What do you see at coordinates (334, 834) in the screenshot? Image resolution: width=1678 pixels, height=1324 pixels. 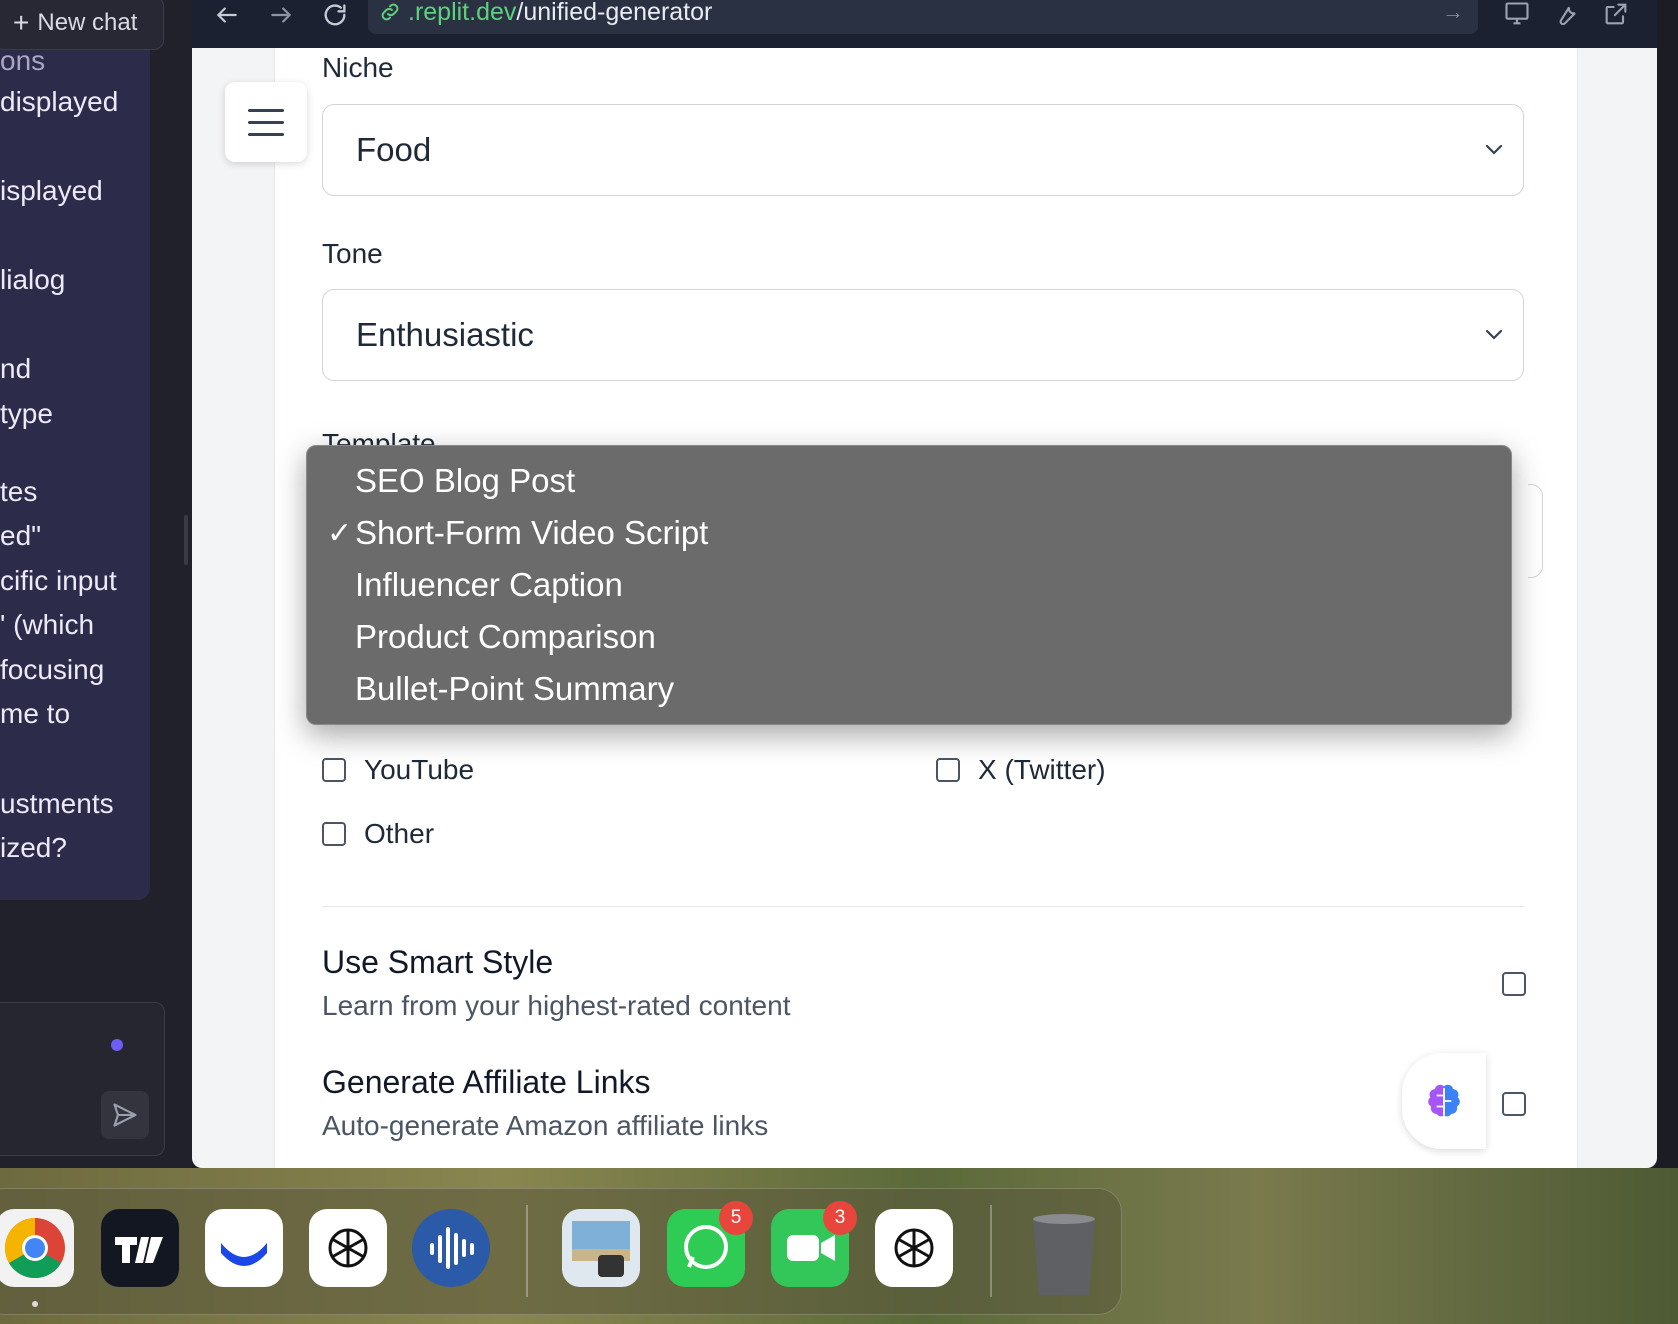 I see `other-checkbox` at bounding box center [334, 834].